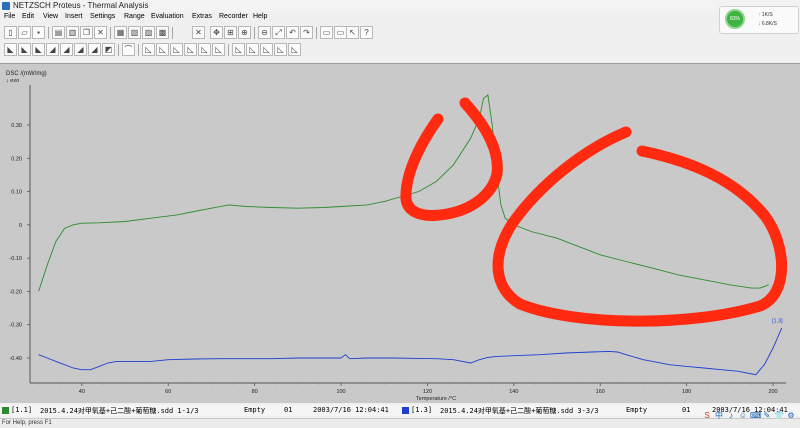 This screenshot has height=428, width=800. I want to click on settings-icon: ⚙, so click(791, 416).